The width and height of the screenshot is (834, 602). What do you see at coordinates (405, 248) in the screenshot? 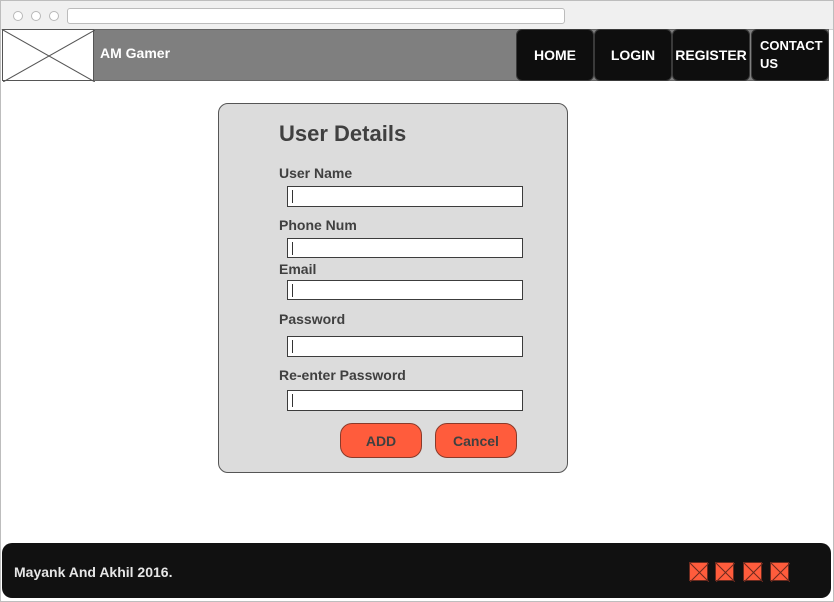
I see `phone-num-input` at bounding box center [405, 248].